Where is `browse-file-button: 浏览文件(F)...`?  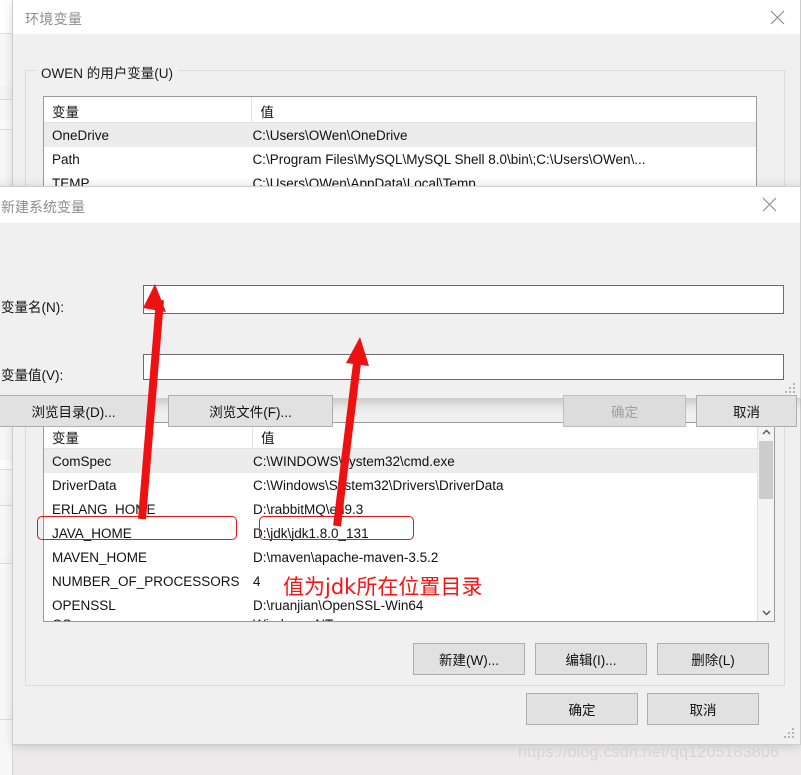 browse-file-button: 浏览文件(F)... is located at coordinates (250, 411).